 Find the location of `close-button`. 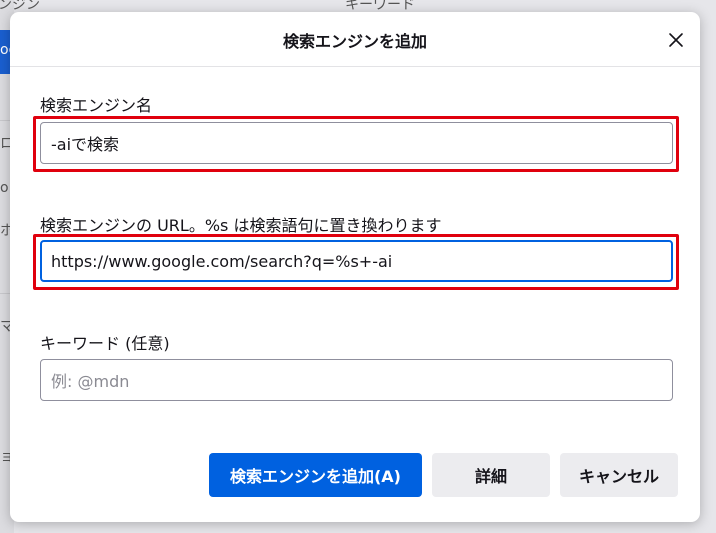

close-button is located at coordinates (676, 40).